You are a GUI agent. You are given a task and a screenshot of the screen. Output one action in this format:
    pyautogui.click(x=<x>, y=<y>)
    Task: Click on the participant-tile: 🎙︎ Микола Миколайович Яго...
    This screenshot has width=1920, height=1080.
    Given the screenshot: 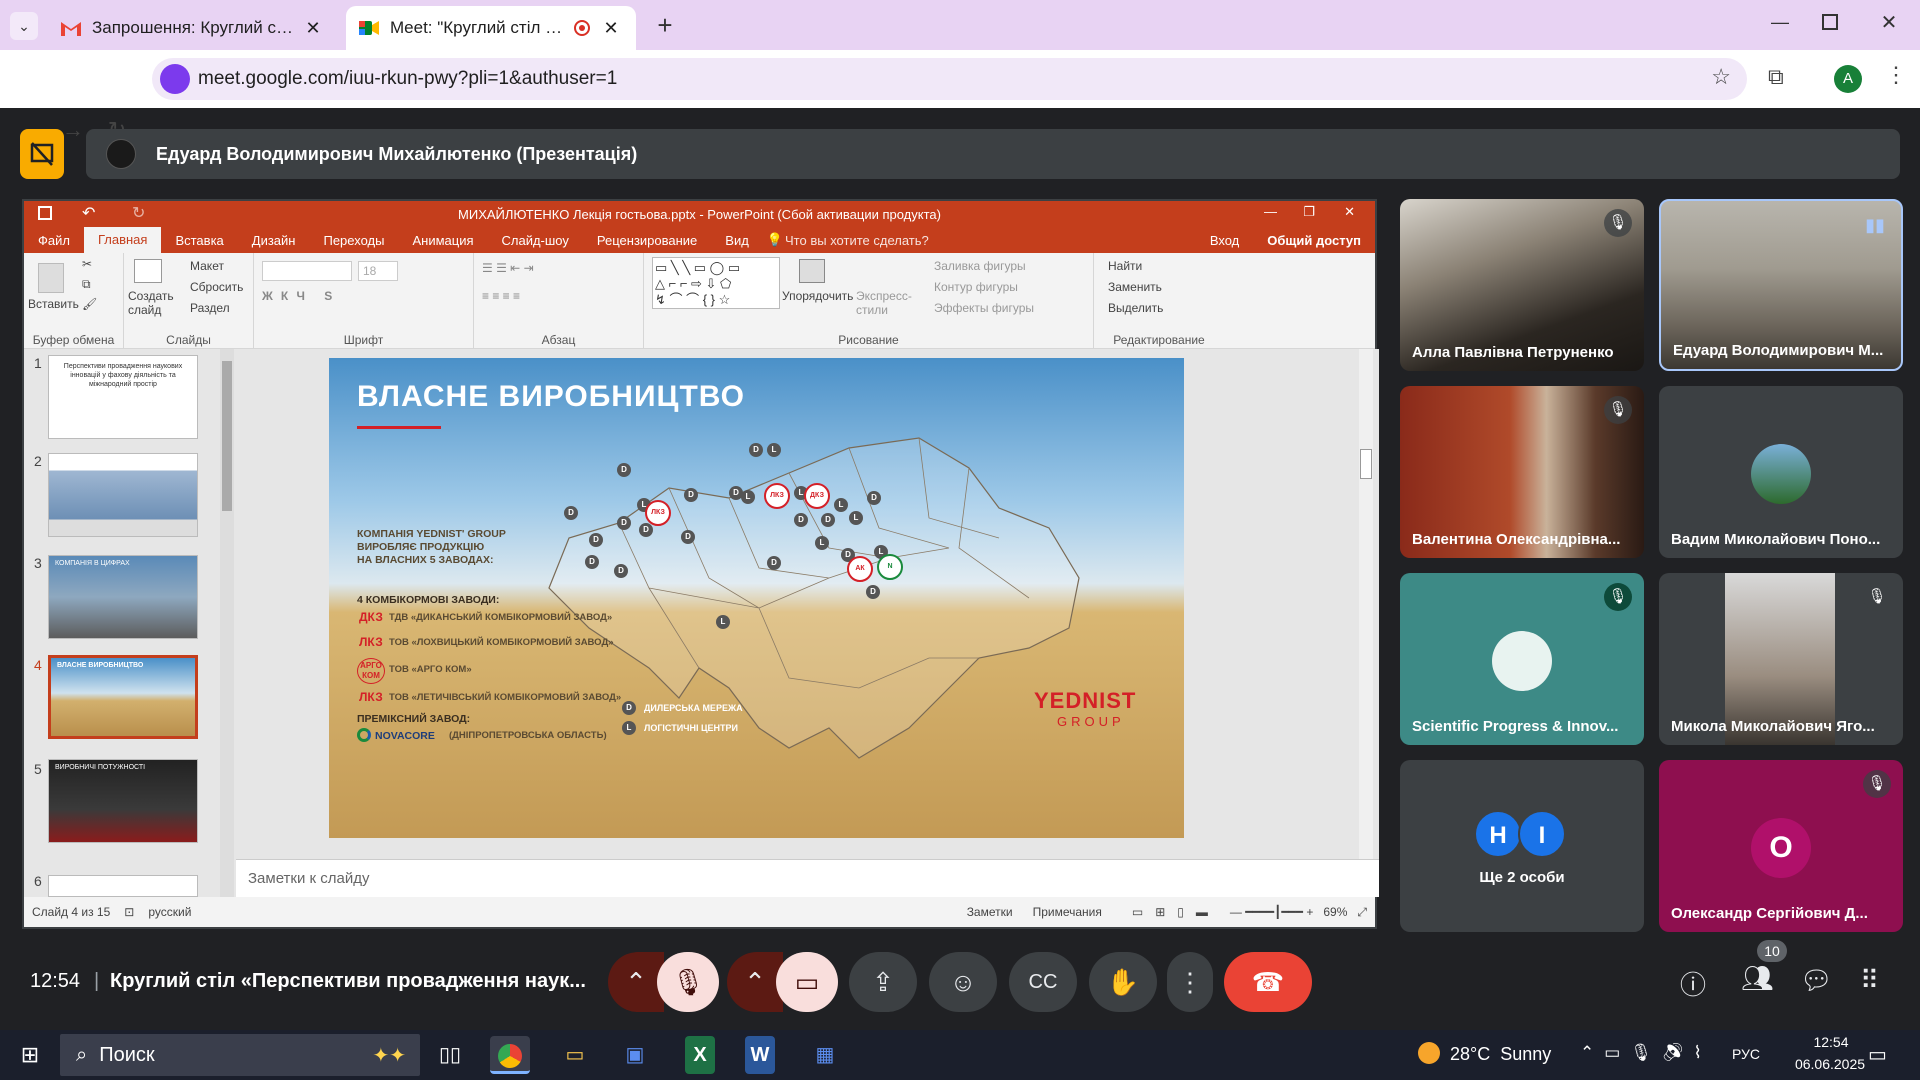 What is the action you would take?
    pyautogui.click(x=1781, y=659)
    